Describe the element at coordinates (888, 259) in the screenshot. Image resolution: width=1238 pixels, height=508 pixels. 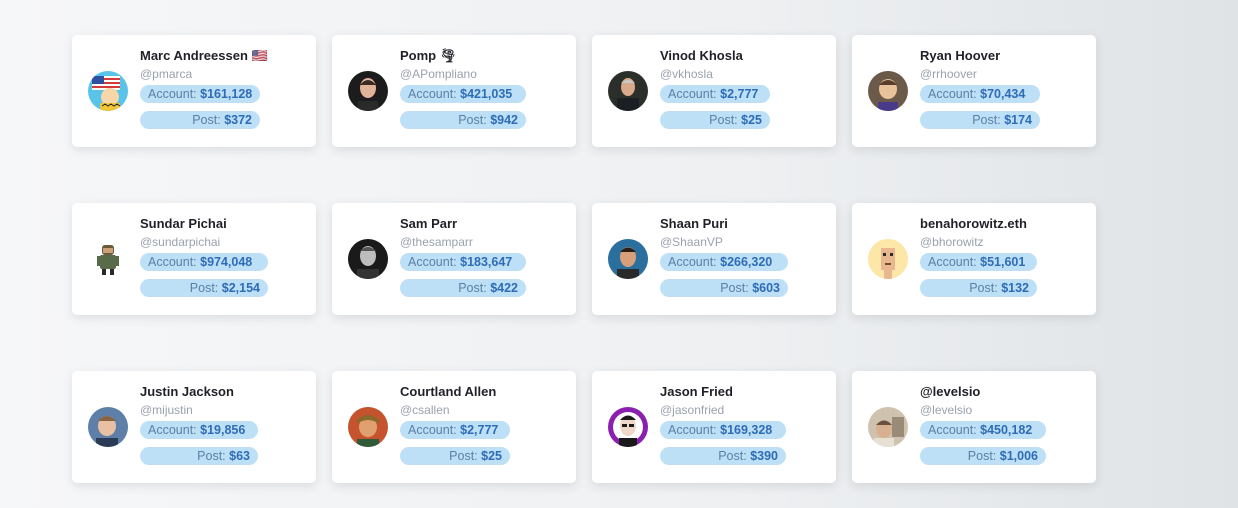
I see `pixel-punk-avatar` at that location.